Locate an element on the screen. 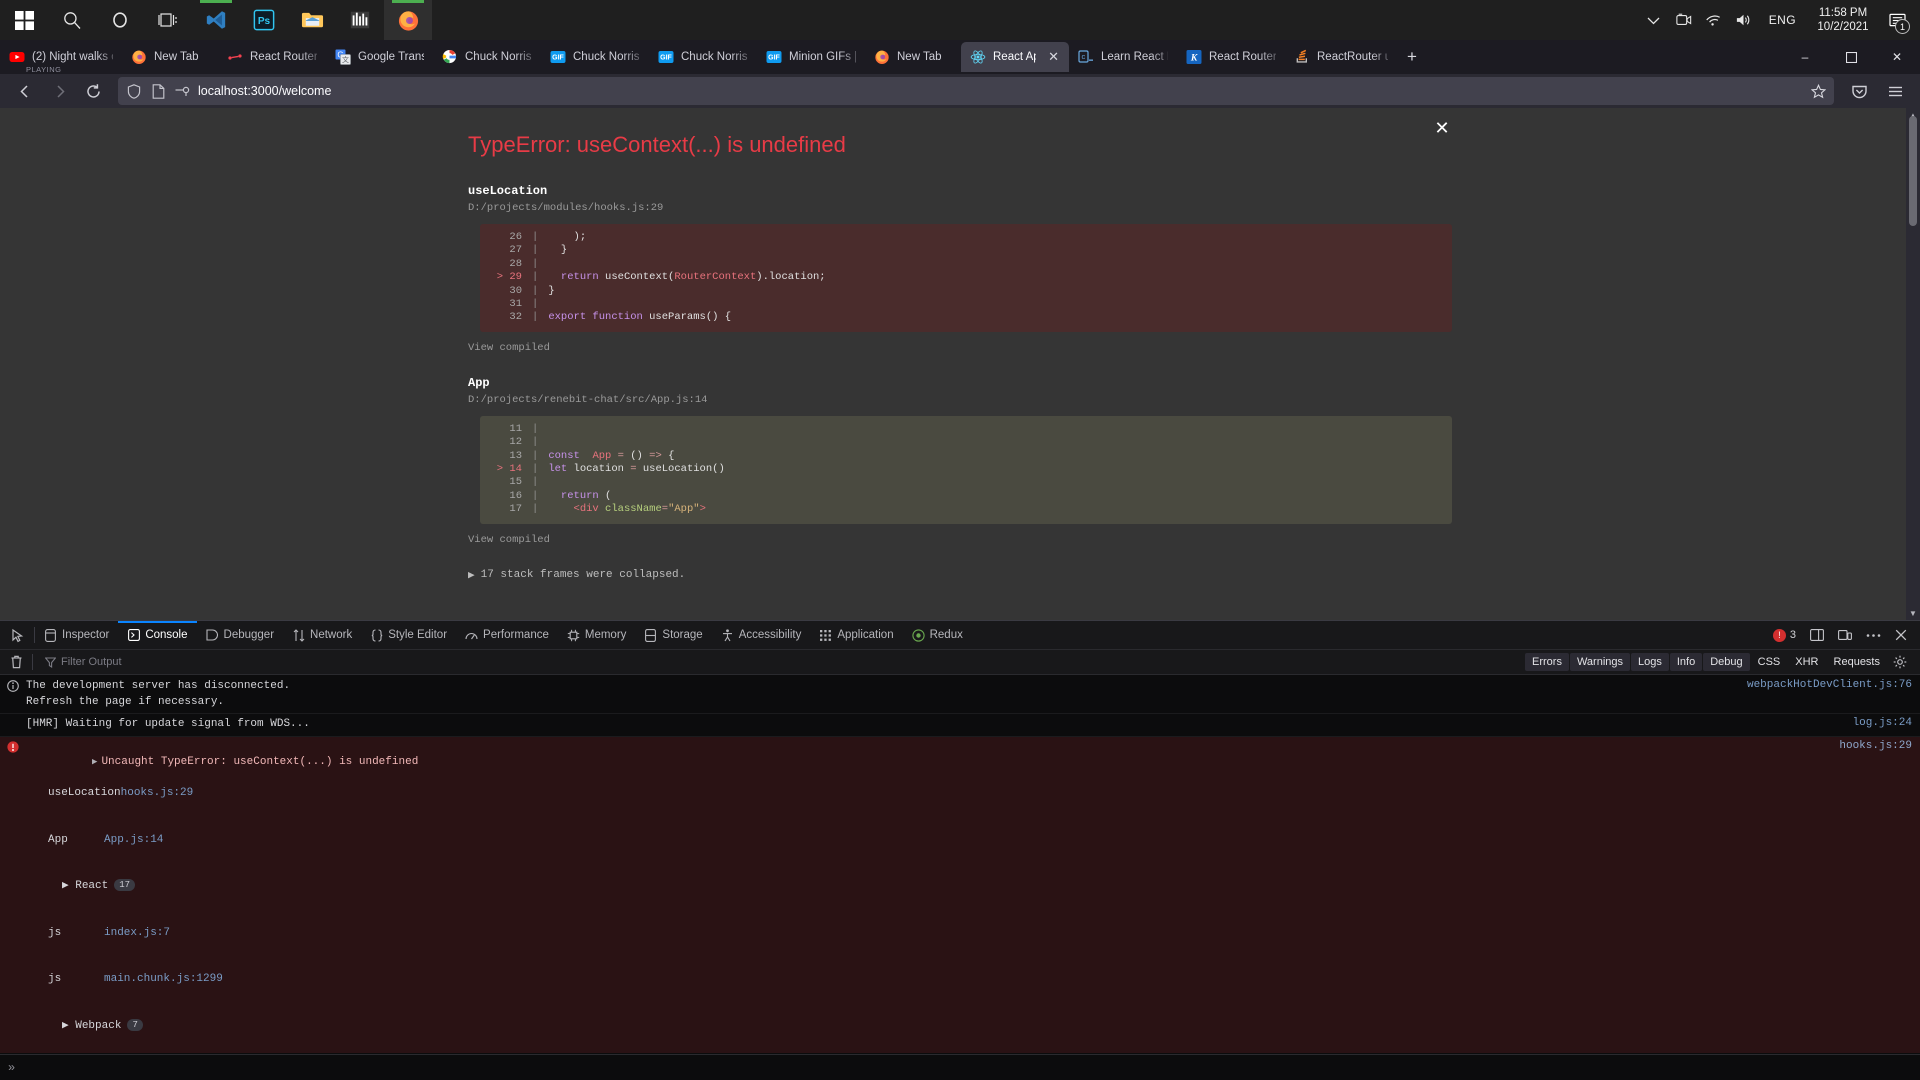 This screenshot has width=1920, height=1080. stack-group-webpack: ▶ Webpack is located at coordinates (73, 1027).